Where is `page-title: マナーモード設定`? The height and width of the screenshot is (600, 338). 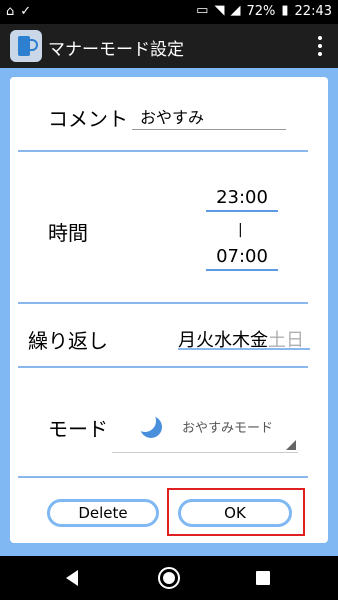
page-title: マナーモード設定 is located at coordinates (116, 50).